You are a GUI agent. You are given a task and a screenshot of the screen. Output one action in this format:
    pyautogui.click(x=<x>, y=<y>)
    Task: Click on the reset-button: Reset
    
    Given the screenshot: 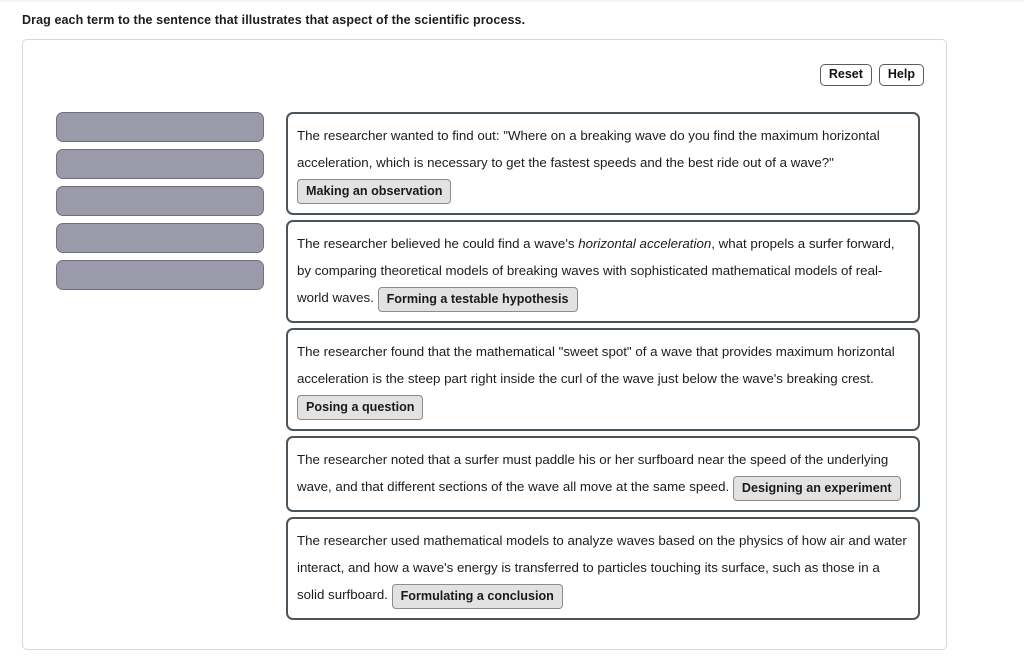 What is the action you would take?
    pyautogui.click(x=845, y=75)
    